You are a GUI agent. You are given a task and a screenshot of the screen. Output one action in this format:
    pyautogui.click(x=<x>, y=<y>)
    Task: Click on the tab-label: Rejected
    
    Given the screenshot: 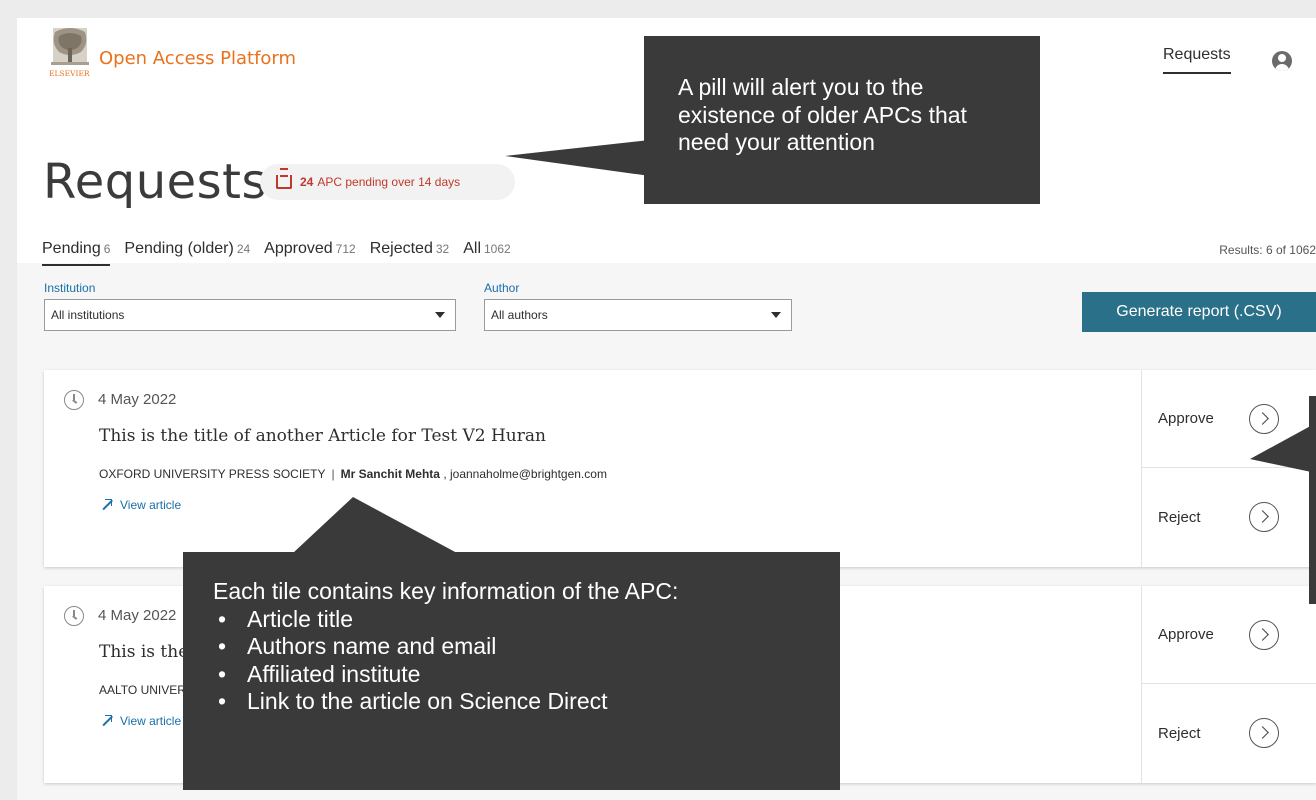 What is the action you would take?
    pyautogui.click(x=401, y=248)
    